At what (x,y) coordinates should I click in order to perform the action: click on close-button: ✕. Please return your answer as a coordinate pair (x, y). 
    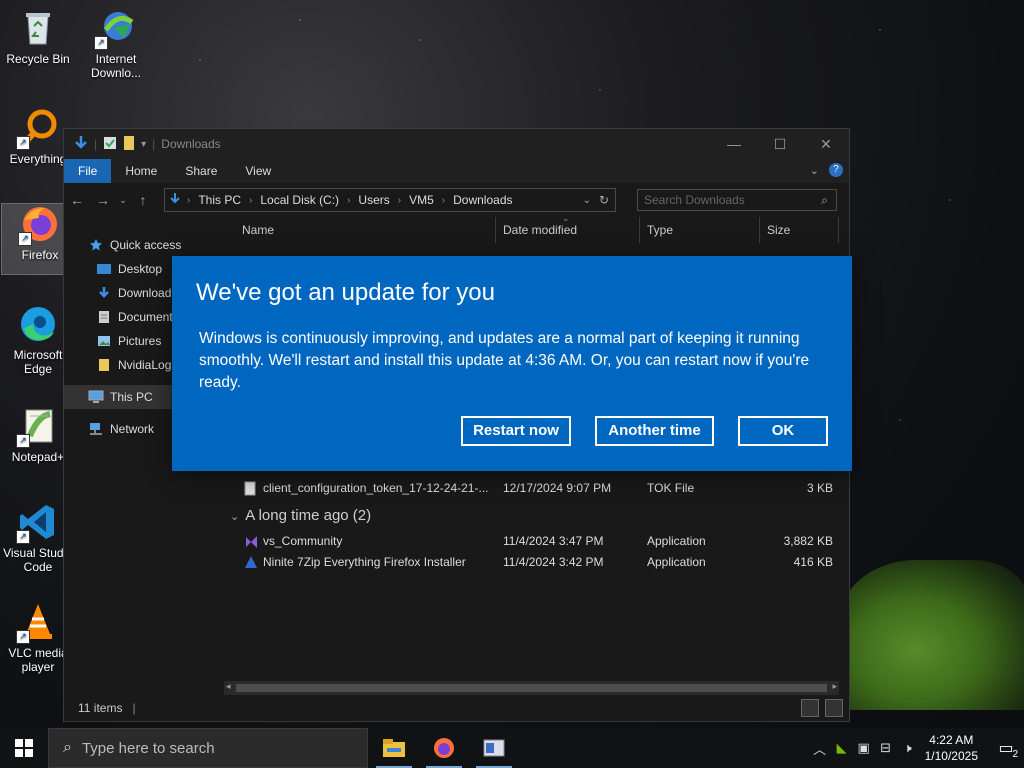
    Looking at the image, I should click on (826, 144).